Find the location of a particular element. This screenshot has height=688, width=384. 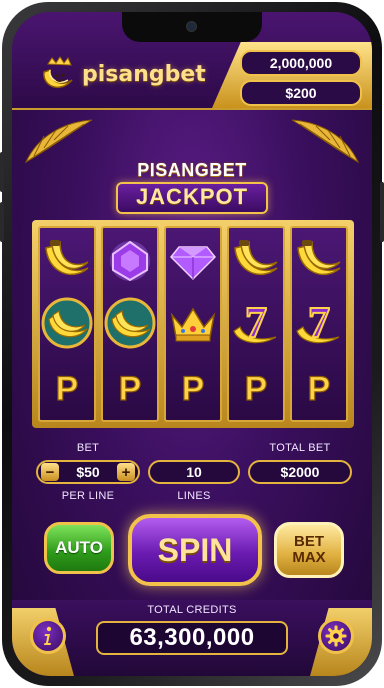

jackpot-title: PISANGBET is located at coordinates (192, 170).